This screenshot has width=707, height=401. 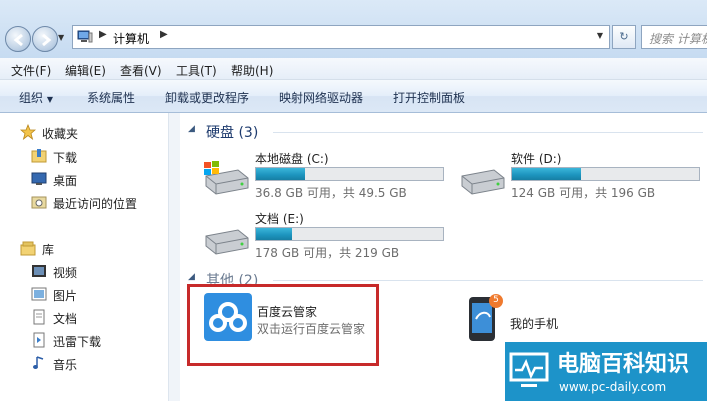 I want to click on desktop-icon, so click(x=39, y=178).